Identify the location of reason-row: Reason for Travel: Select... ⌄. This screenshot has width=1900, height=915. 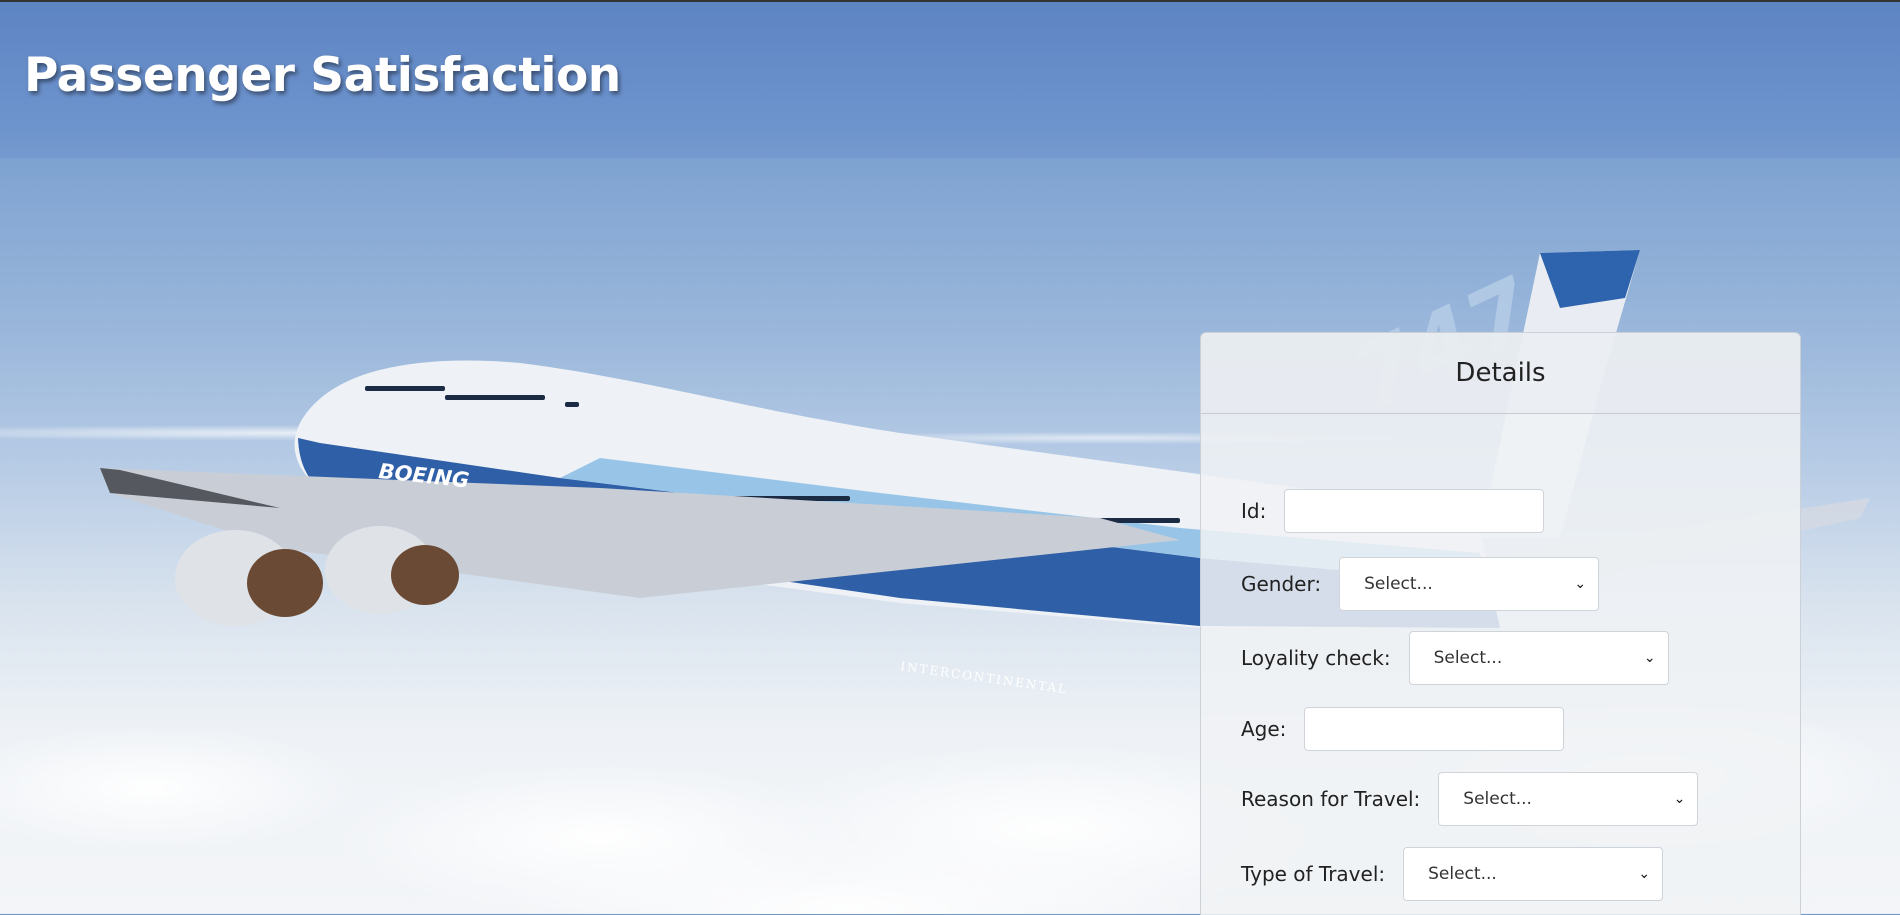
(1470, 799).